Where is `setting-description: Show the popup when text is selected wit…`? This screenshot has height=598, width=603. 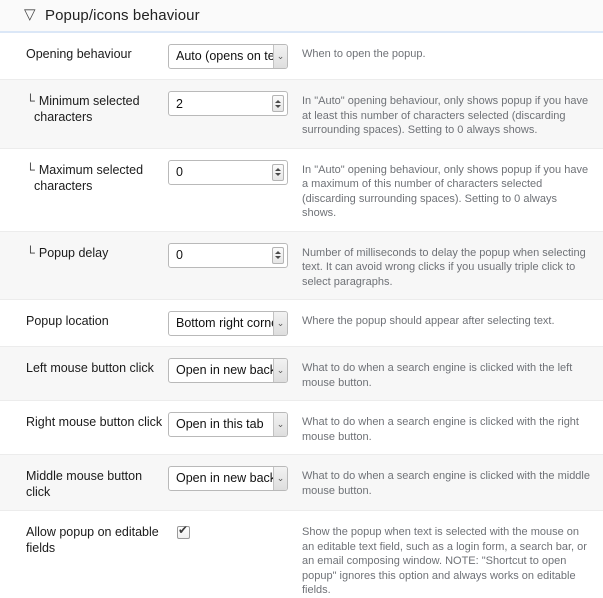 setting-description: Show the popup when text is selected wit… is located at coordinates (444, 561).